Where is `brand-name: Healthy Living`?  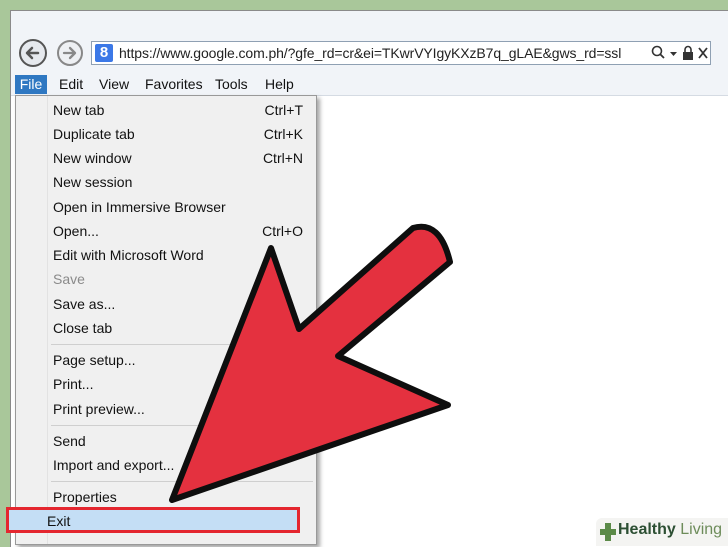 brand-name: Healthy Living is located at coordinates (670, 529).